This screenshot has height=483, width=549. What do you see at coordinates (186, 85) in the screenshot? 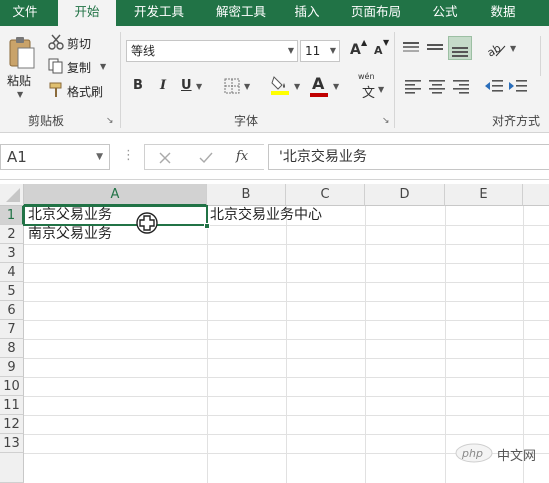
I see `underline-button: U` at bounding box center [186, 85].